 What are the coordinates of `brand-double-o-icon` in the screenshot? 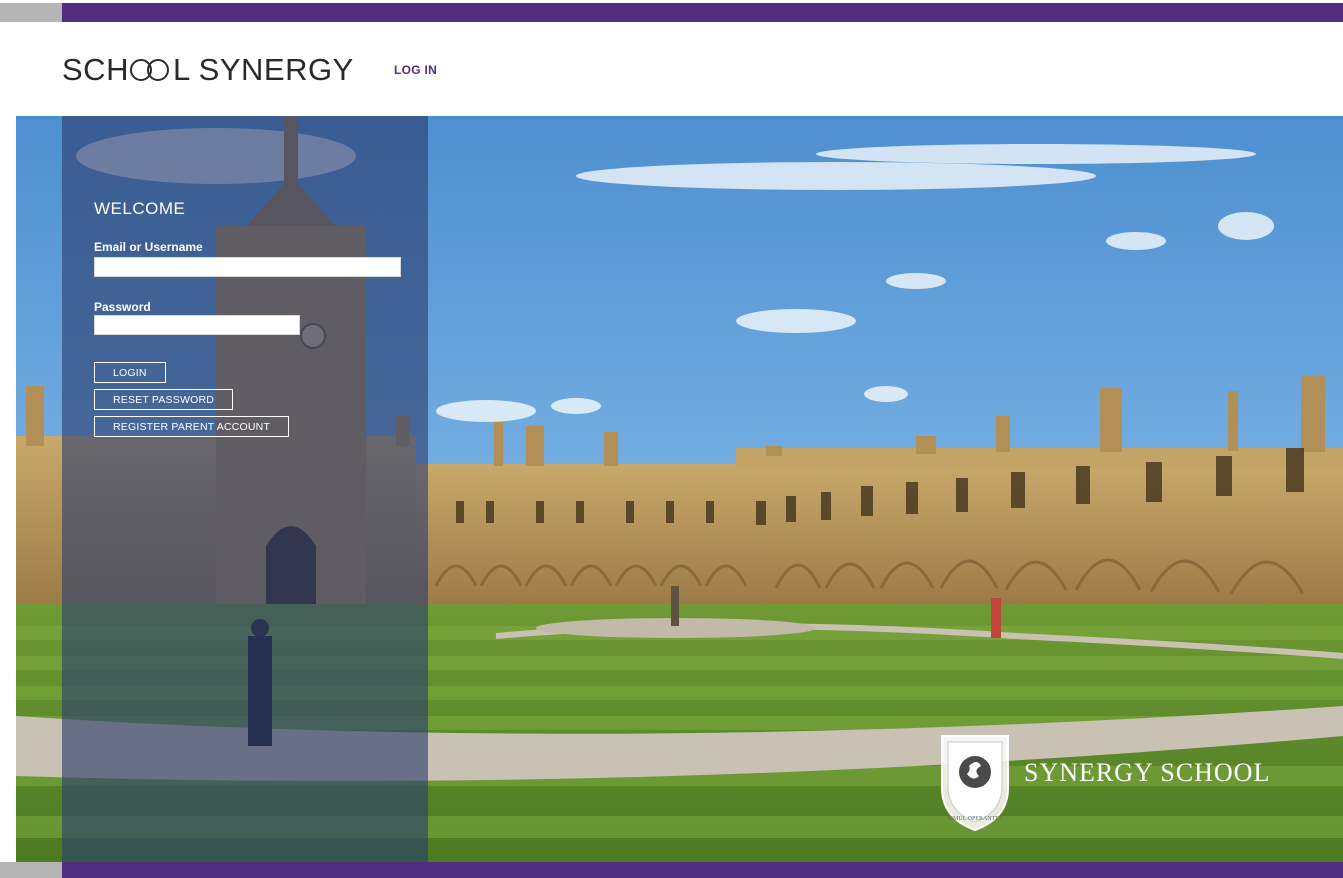 It's located at (150, 70).